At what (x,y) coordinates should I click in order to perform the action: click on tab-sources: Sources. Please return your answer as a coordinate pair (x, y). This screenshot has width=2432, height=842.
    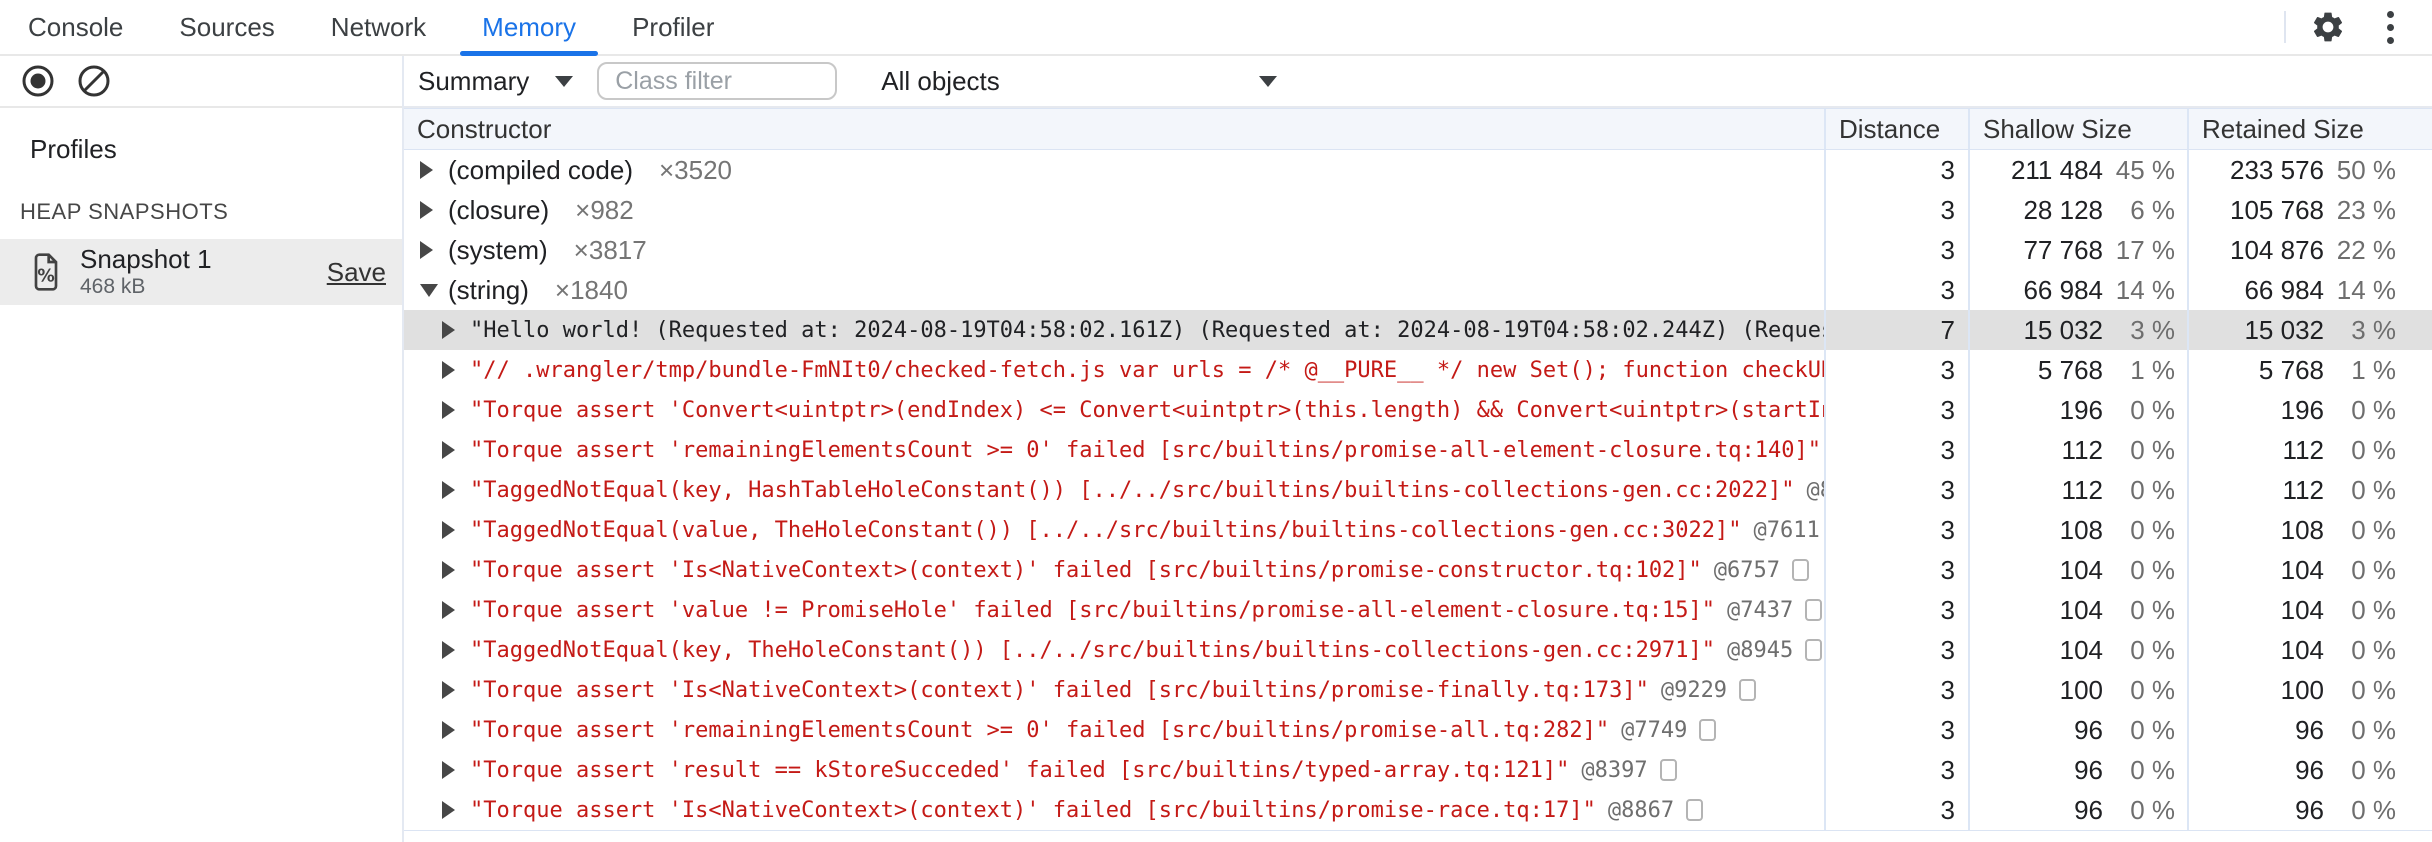
    Looking at the image, I should click on (226, 27).